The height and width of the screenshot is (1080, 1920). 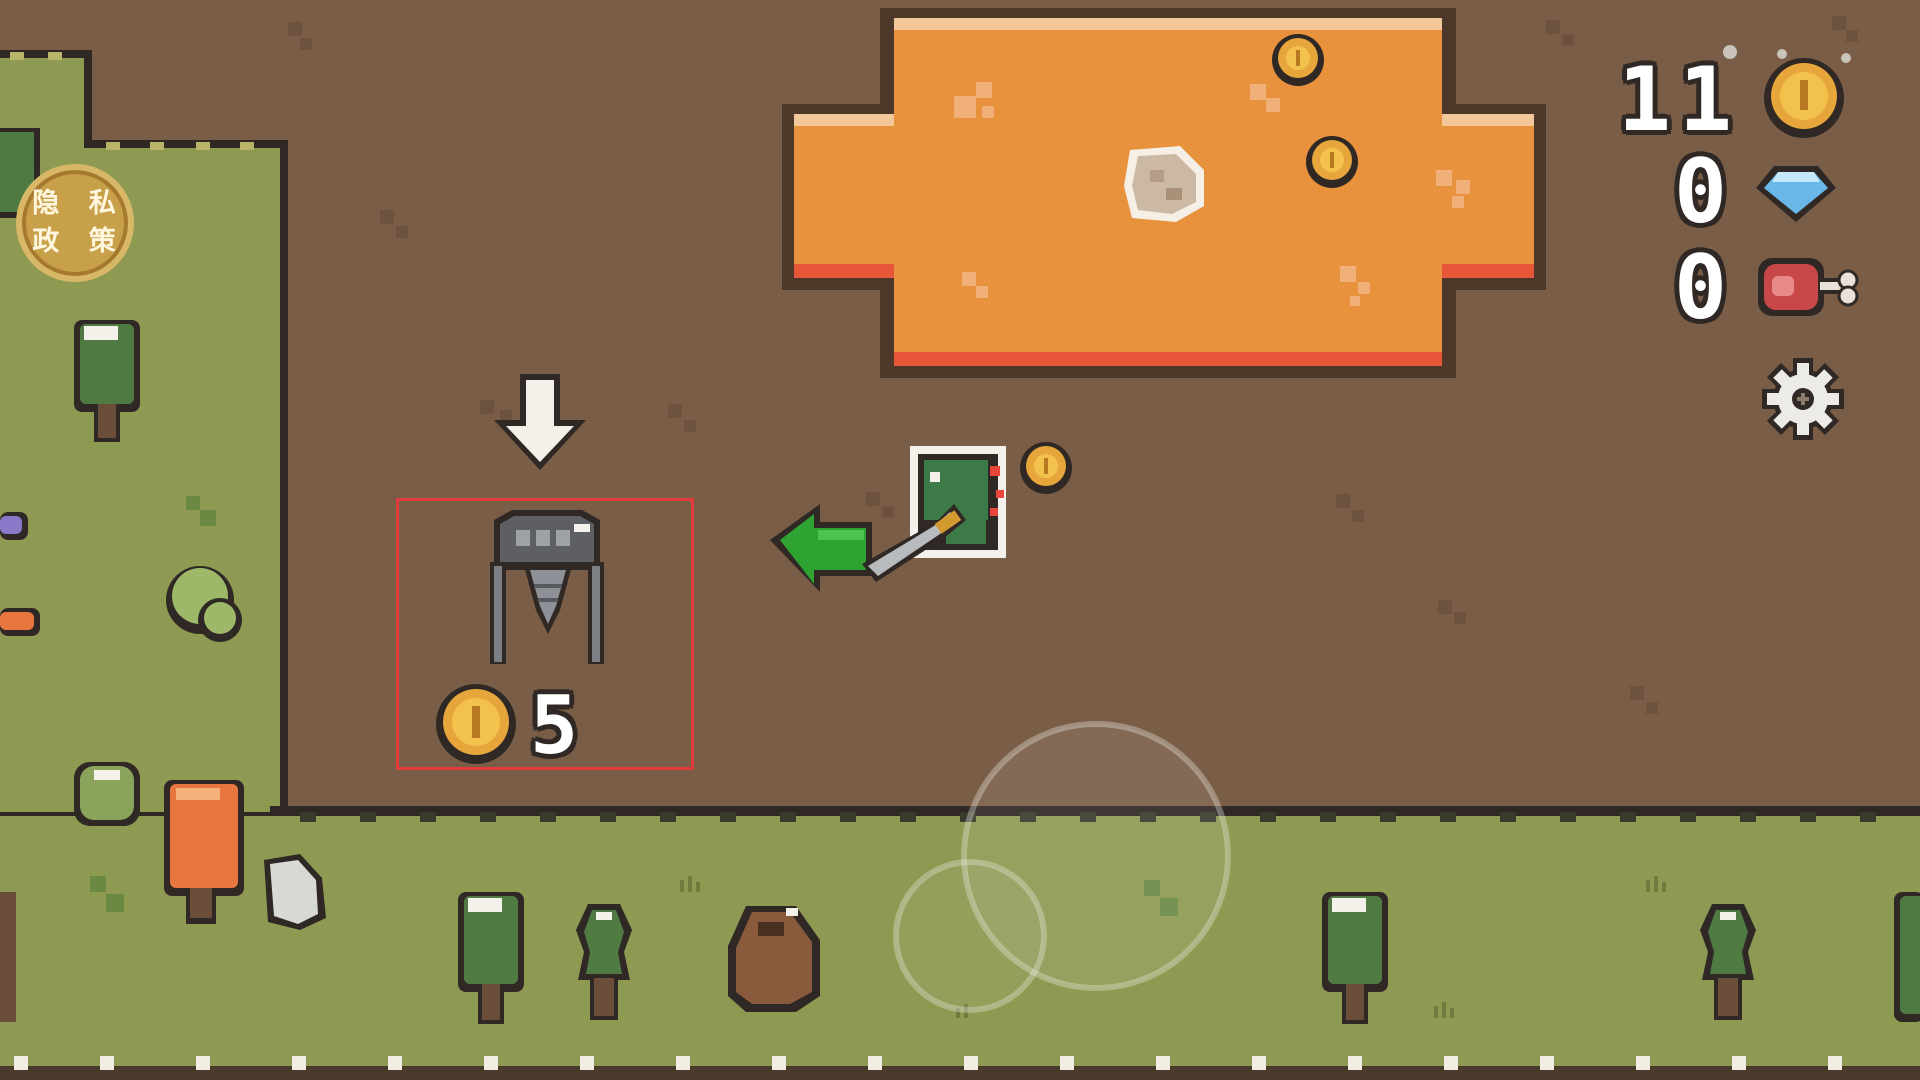 I want to click on gem-count: 0, so click(x=1704, y=191).